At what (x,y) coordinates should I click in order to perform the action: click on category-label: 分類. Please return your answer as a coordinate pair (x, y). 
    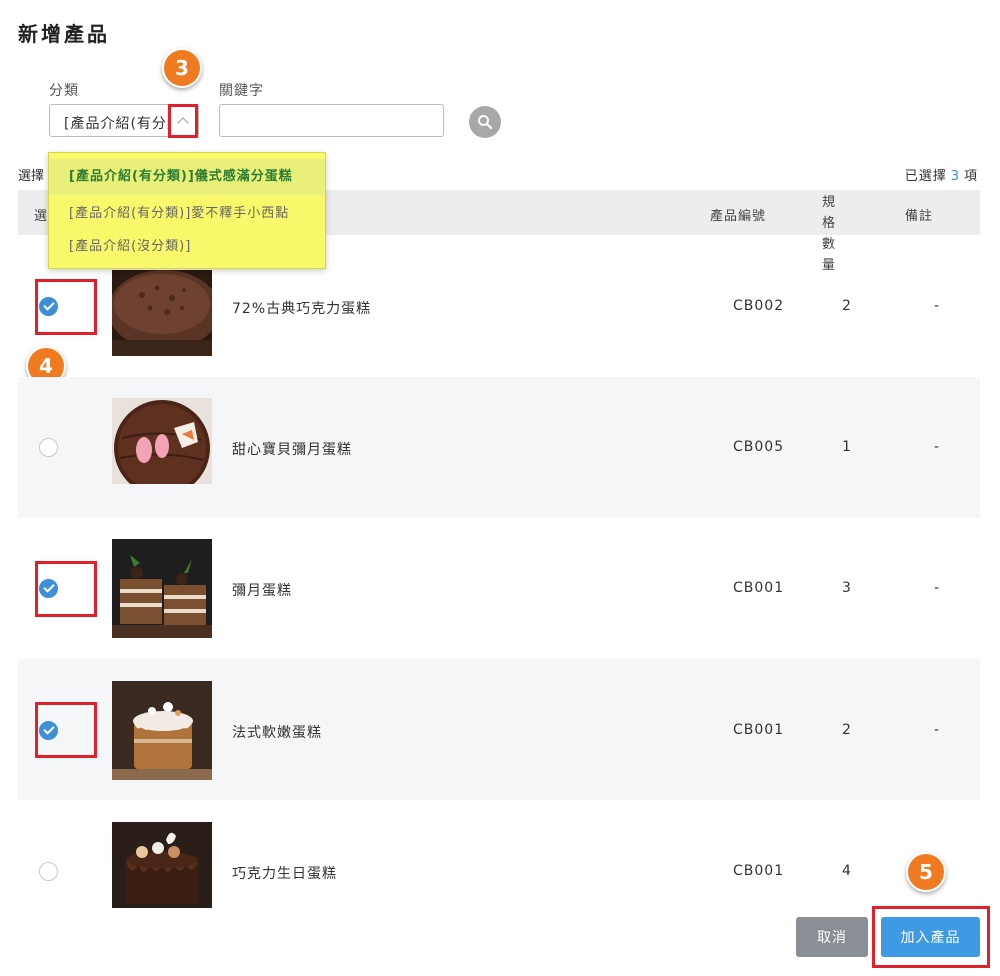
    Looking at the image, I should click on (64, 91).